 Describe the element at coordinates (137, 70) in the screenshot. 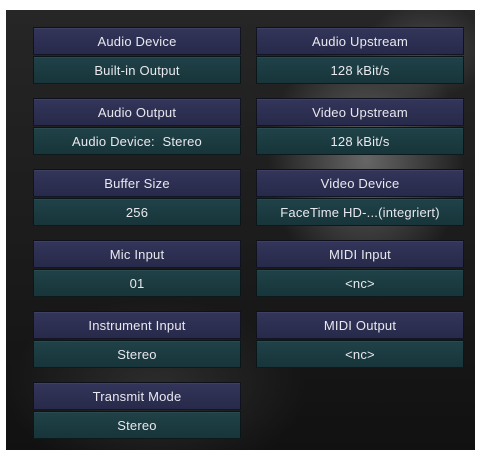

I see `audio-device-selector: Built-in Output` at that location.